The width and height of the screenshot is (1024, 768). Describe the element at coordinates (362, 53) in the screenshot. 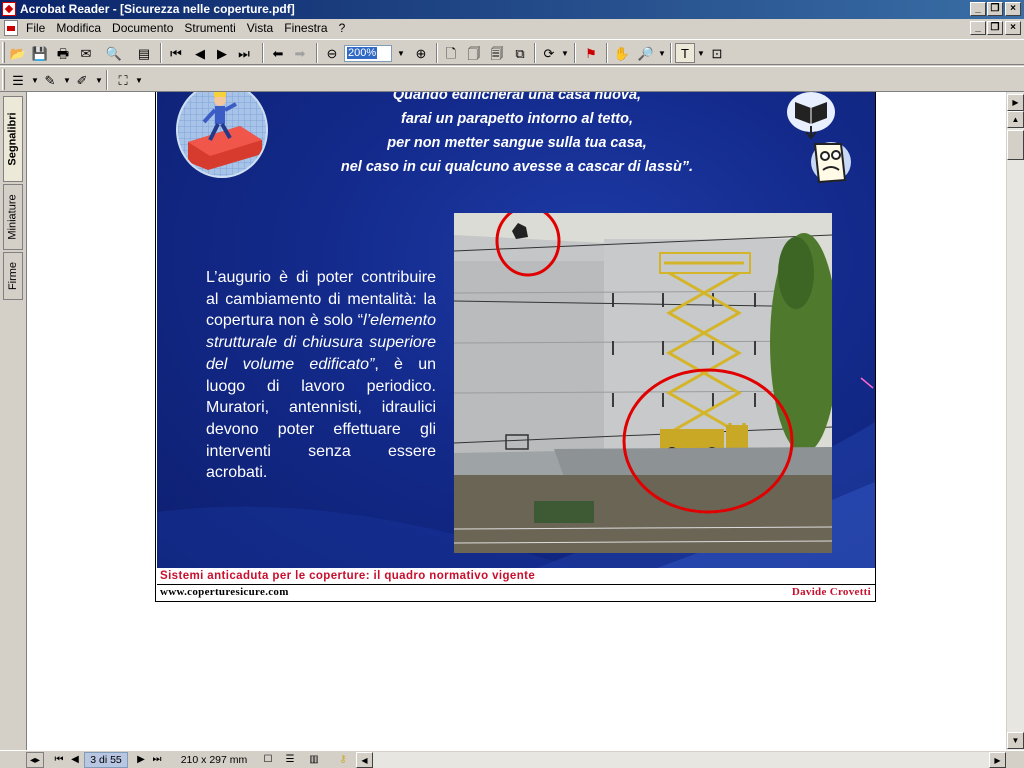

I see `zoom-value: 200%` at that location.